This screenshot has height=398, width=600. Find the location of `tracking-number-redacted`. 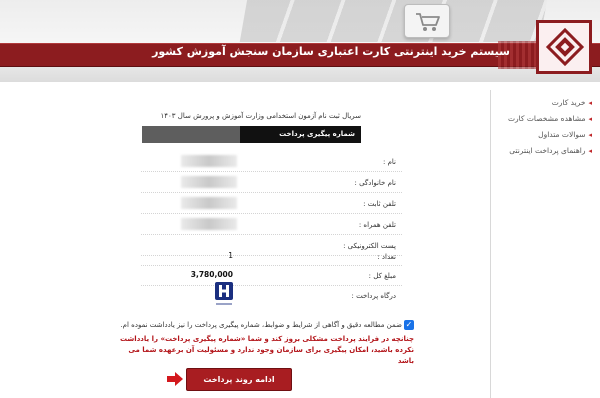

tracking-number-redacted is located at coordinates (191, 134).